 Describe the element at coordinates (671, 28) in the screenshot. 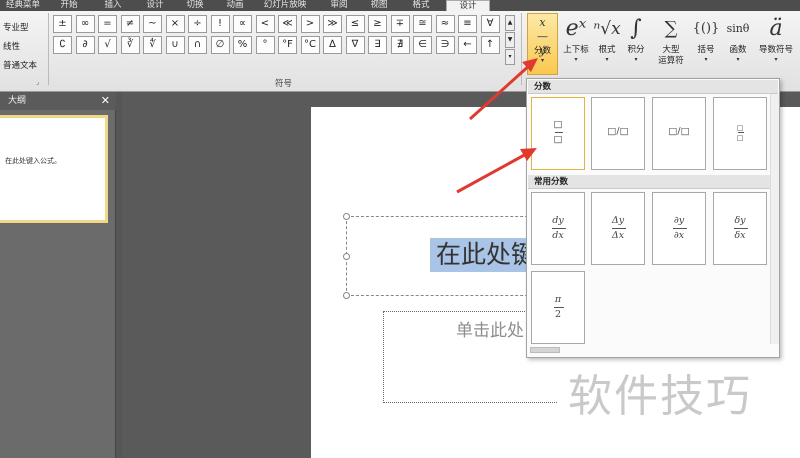

I see `summation-icon: ∑` at that location.